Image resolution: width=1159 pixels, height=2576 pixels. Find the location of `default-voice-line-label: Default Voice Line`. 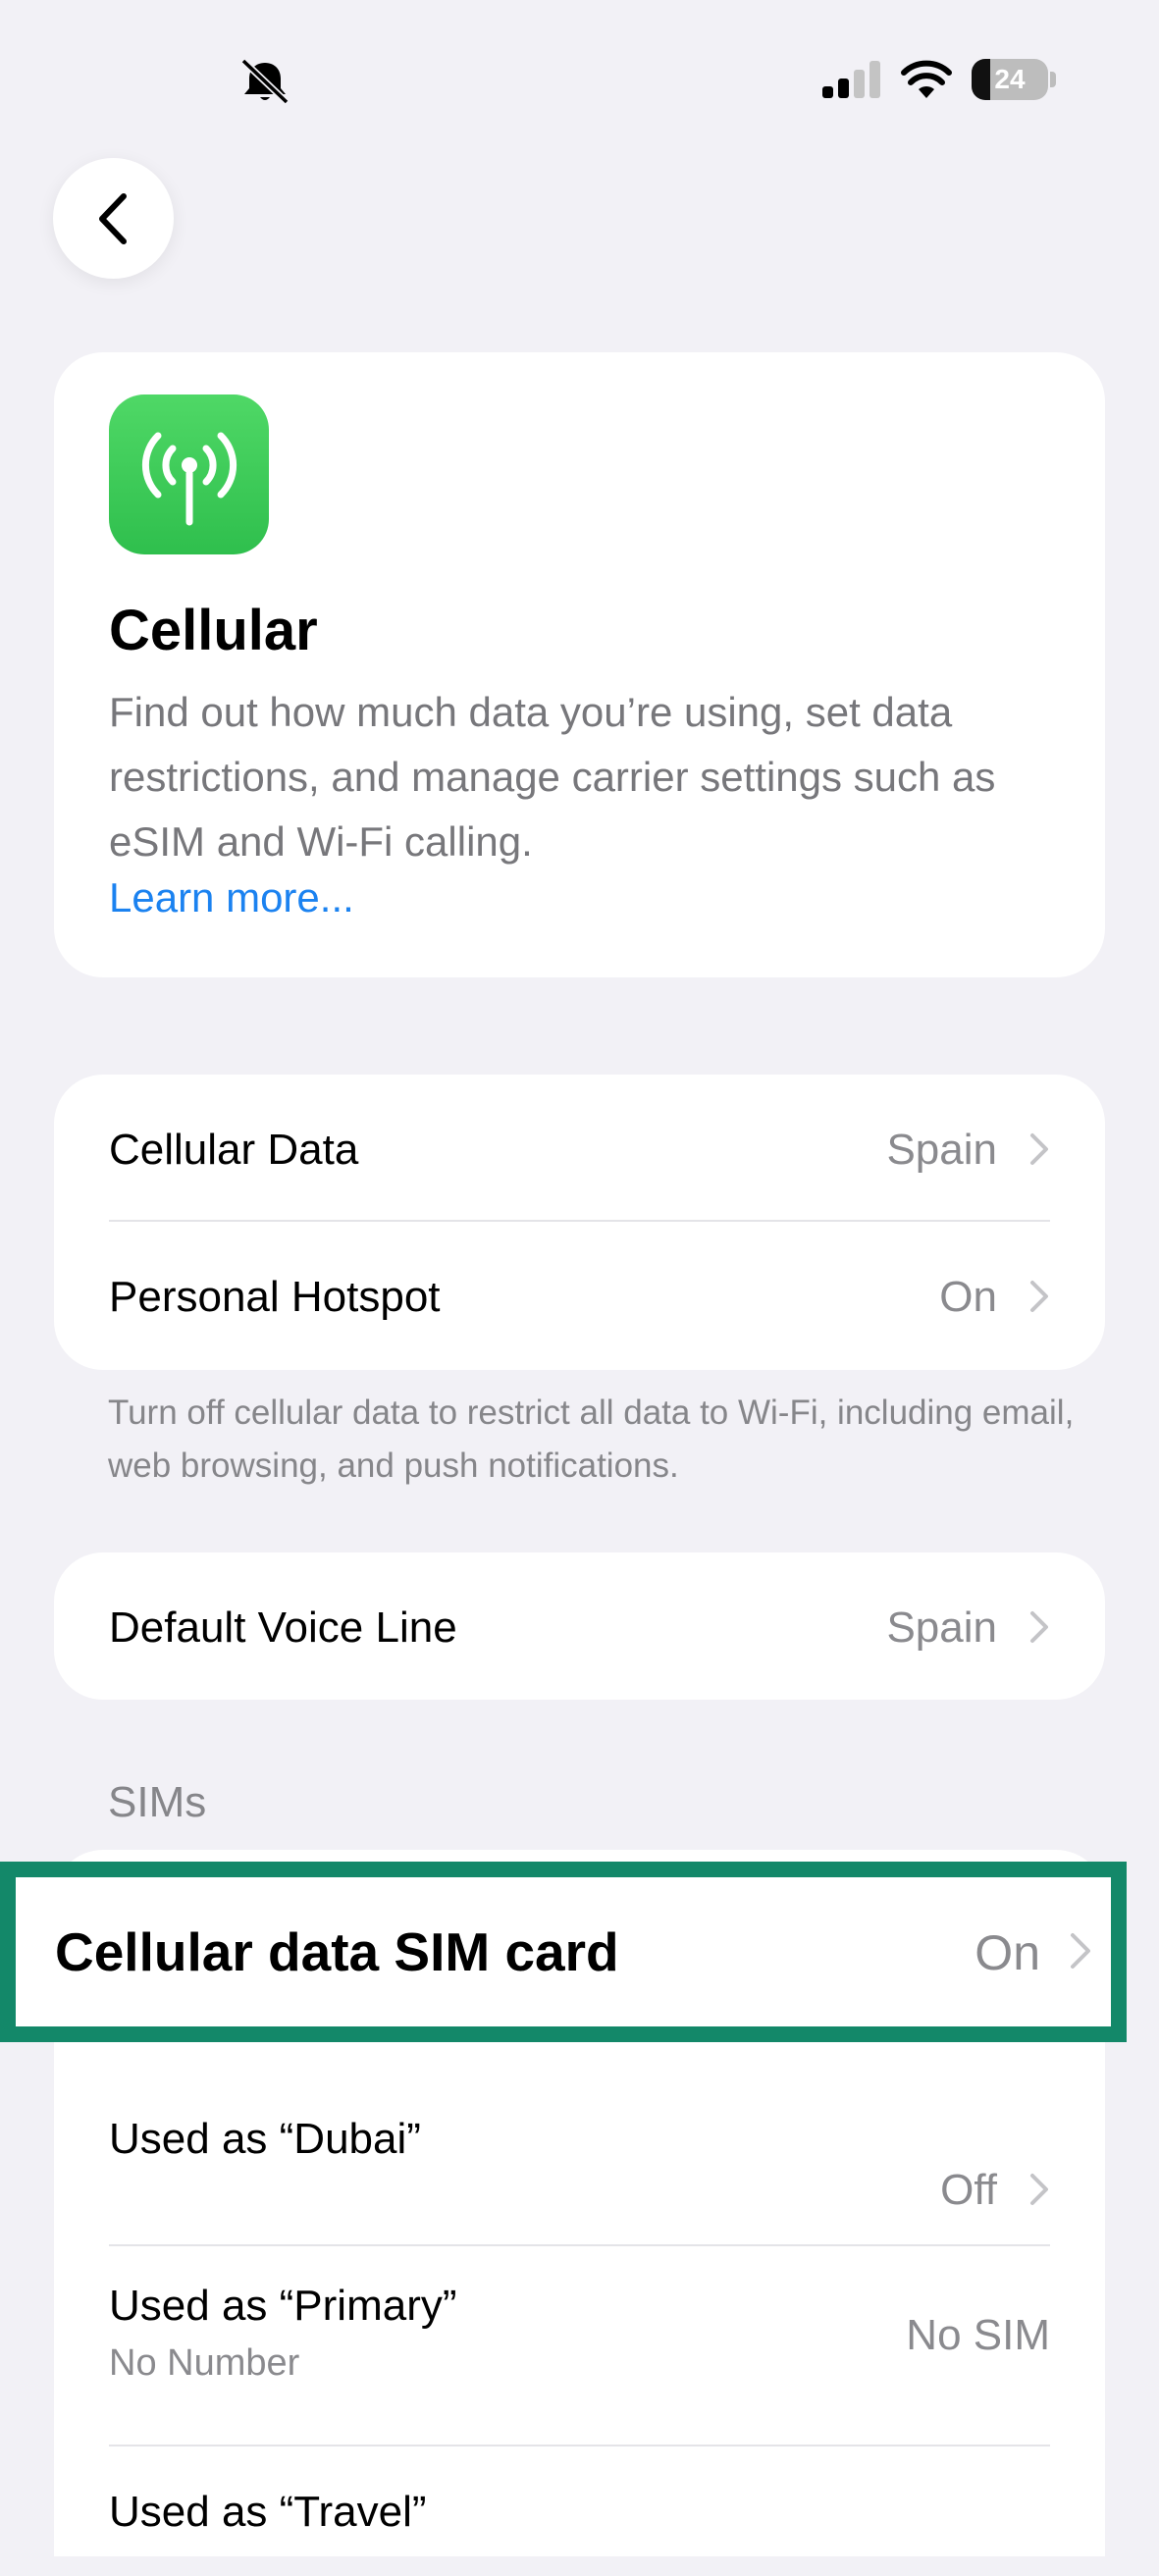

default-voice-line-label: Default Voice Line is located at coordinates (283, 1627).